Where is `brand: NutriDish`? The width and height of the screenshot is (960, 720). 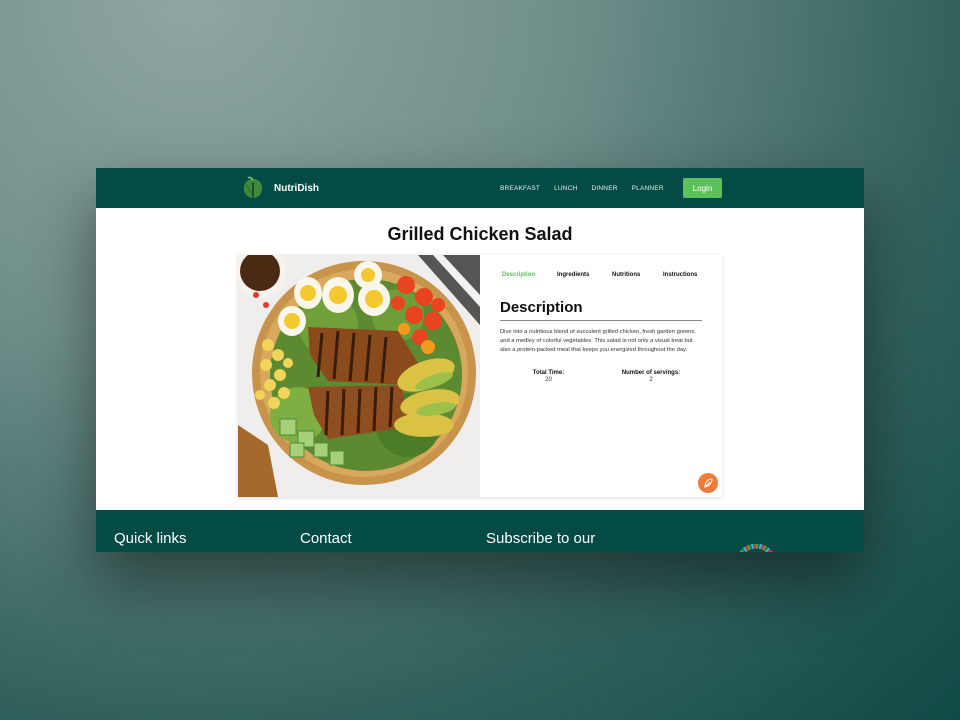 brand: NutriDish is located at coordinates (279, 188).